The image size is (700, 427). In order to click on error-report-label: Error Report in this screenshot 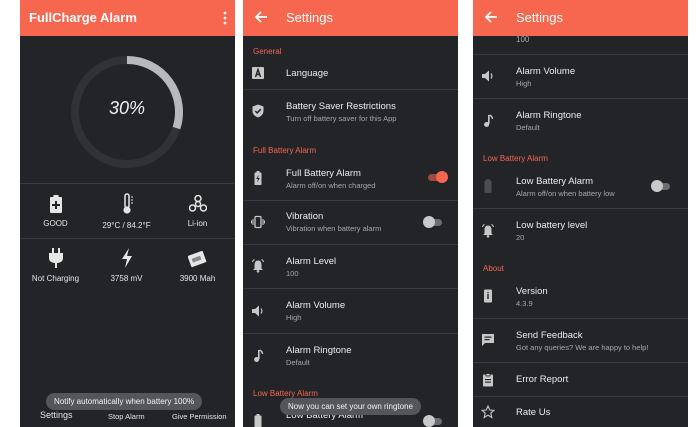, I will do `click(542, 379)`.